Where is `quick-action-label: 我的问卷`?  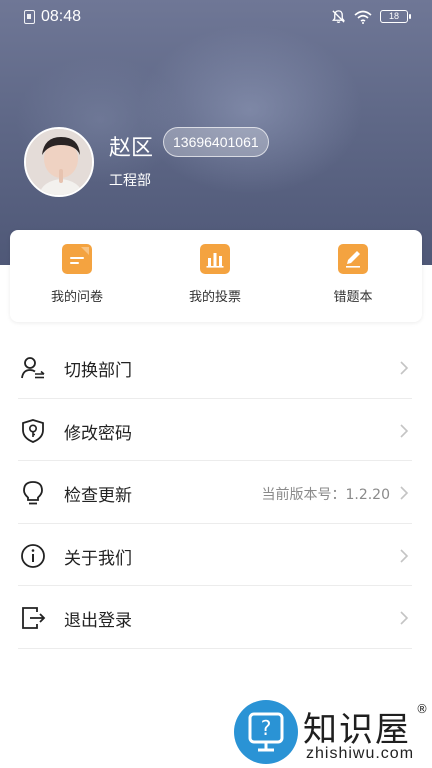 quick-action-label: 我的问卷 is located at coordinates (76, 297).